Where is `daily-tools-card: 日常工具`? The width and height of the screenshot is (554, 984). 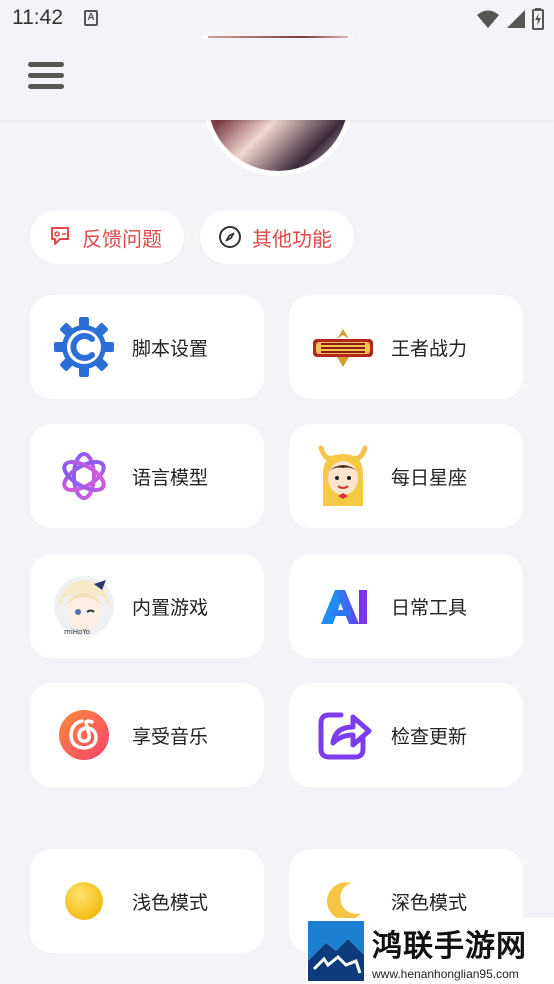 daily-tools-card: 日常工具 is located at coordinates (406, 606).